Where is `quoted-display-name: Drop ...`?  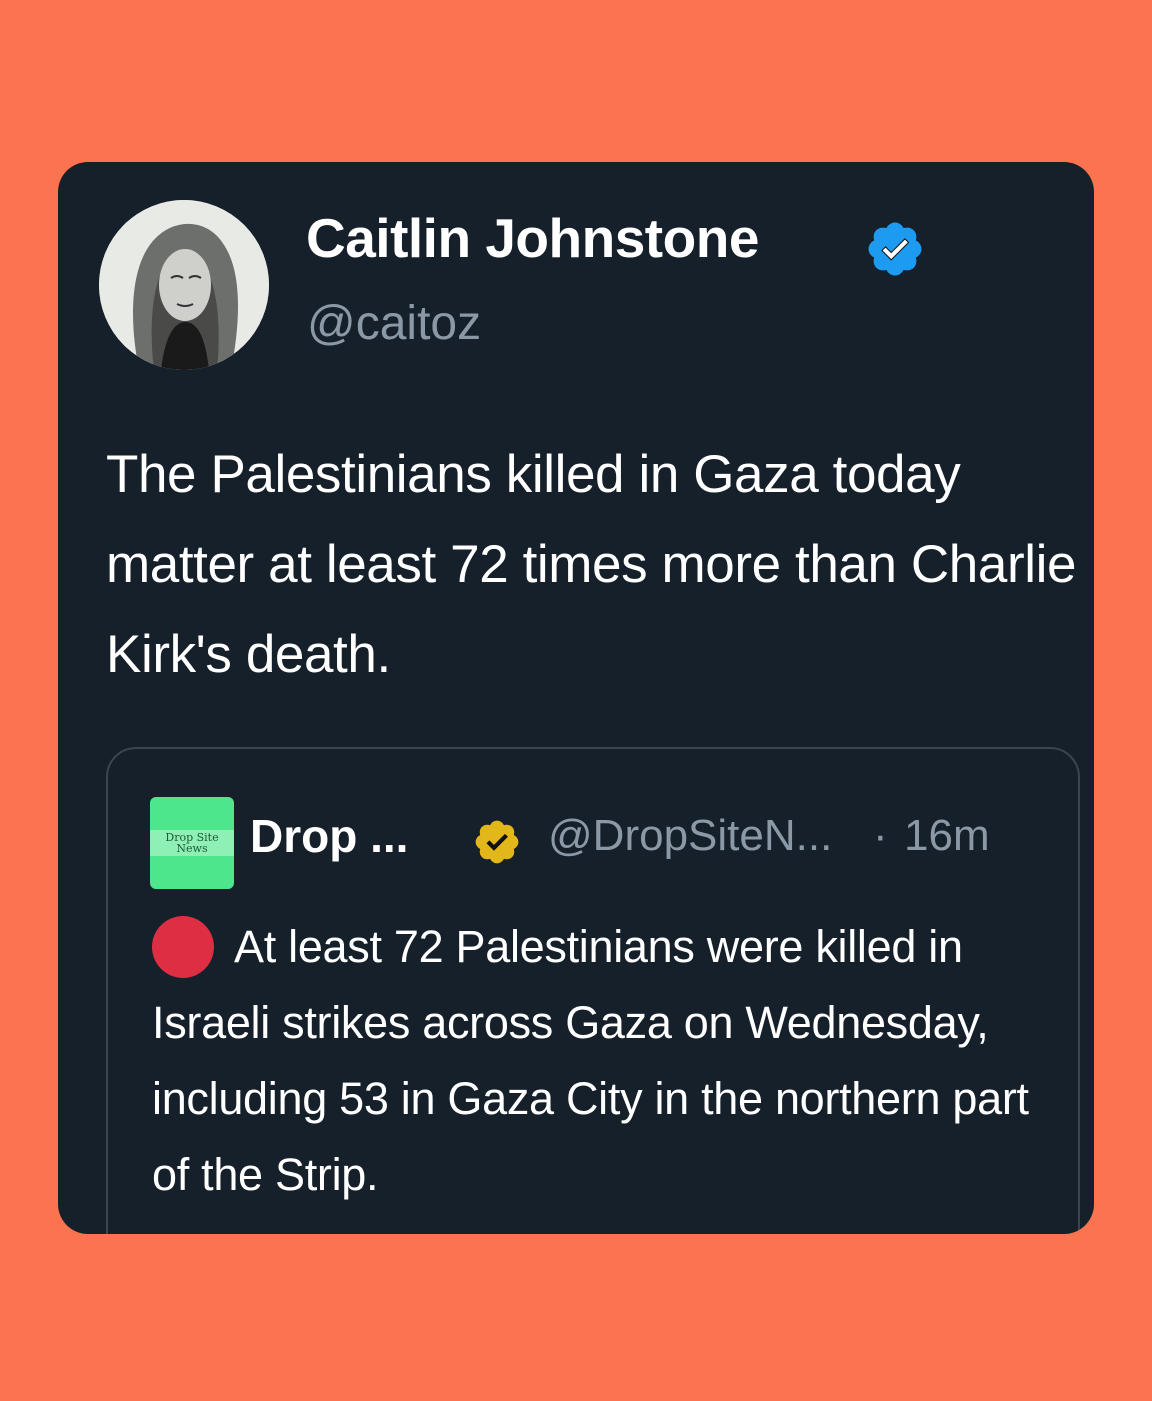 quoted-display-name: Drop ... is located at coordinates (329, 836).